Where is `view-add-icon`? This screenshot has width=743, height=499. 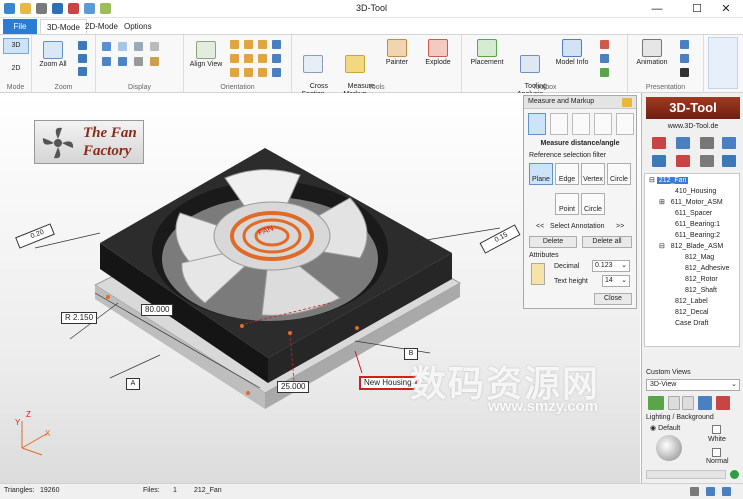 view-add-icon is located at coordinates (656, 403).